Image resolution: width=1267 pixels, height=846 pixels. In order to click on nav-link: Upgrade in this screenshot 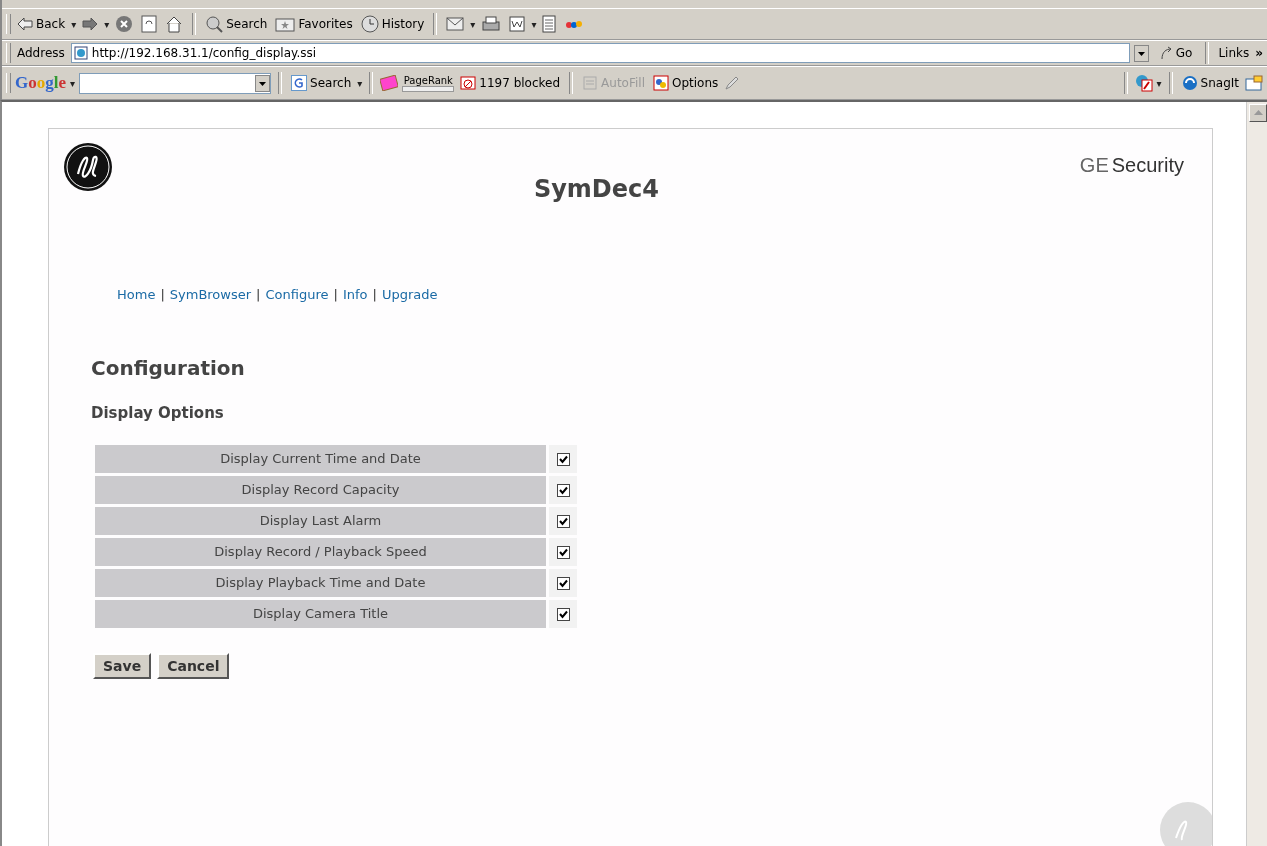, I will do `click(409, 294)`.